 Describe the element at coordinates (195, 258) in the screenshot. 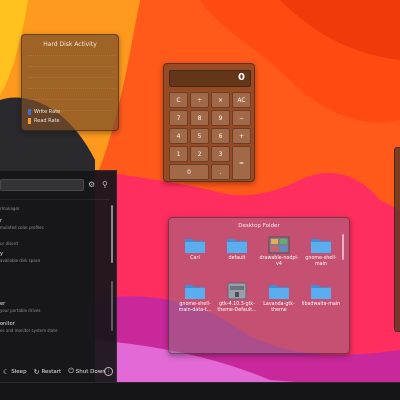

I see `folder-item-label: Carl` at that location.